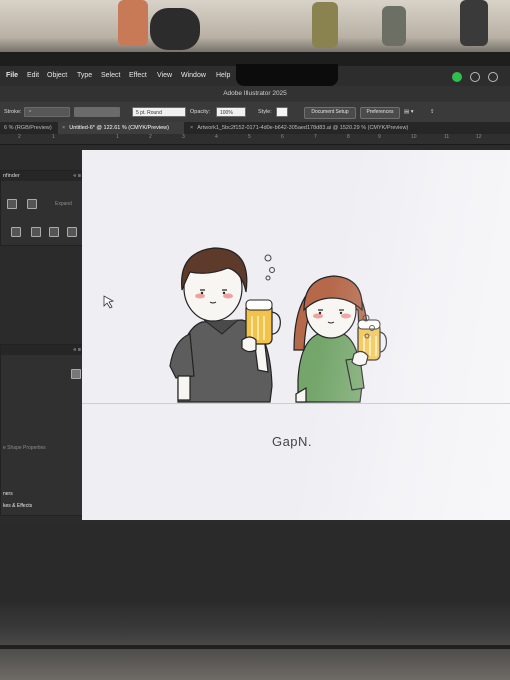 This screenshot has width=510, height=680. What do you see at coordinates (200, 112) in the screenshot?
I see `opacity-label: Opacity:` at bounding box center [200, 112].